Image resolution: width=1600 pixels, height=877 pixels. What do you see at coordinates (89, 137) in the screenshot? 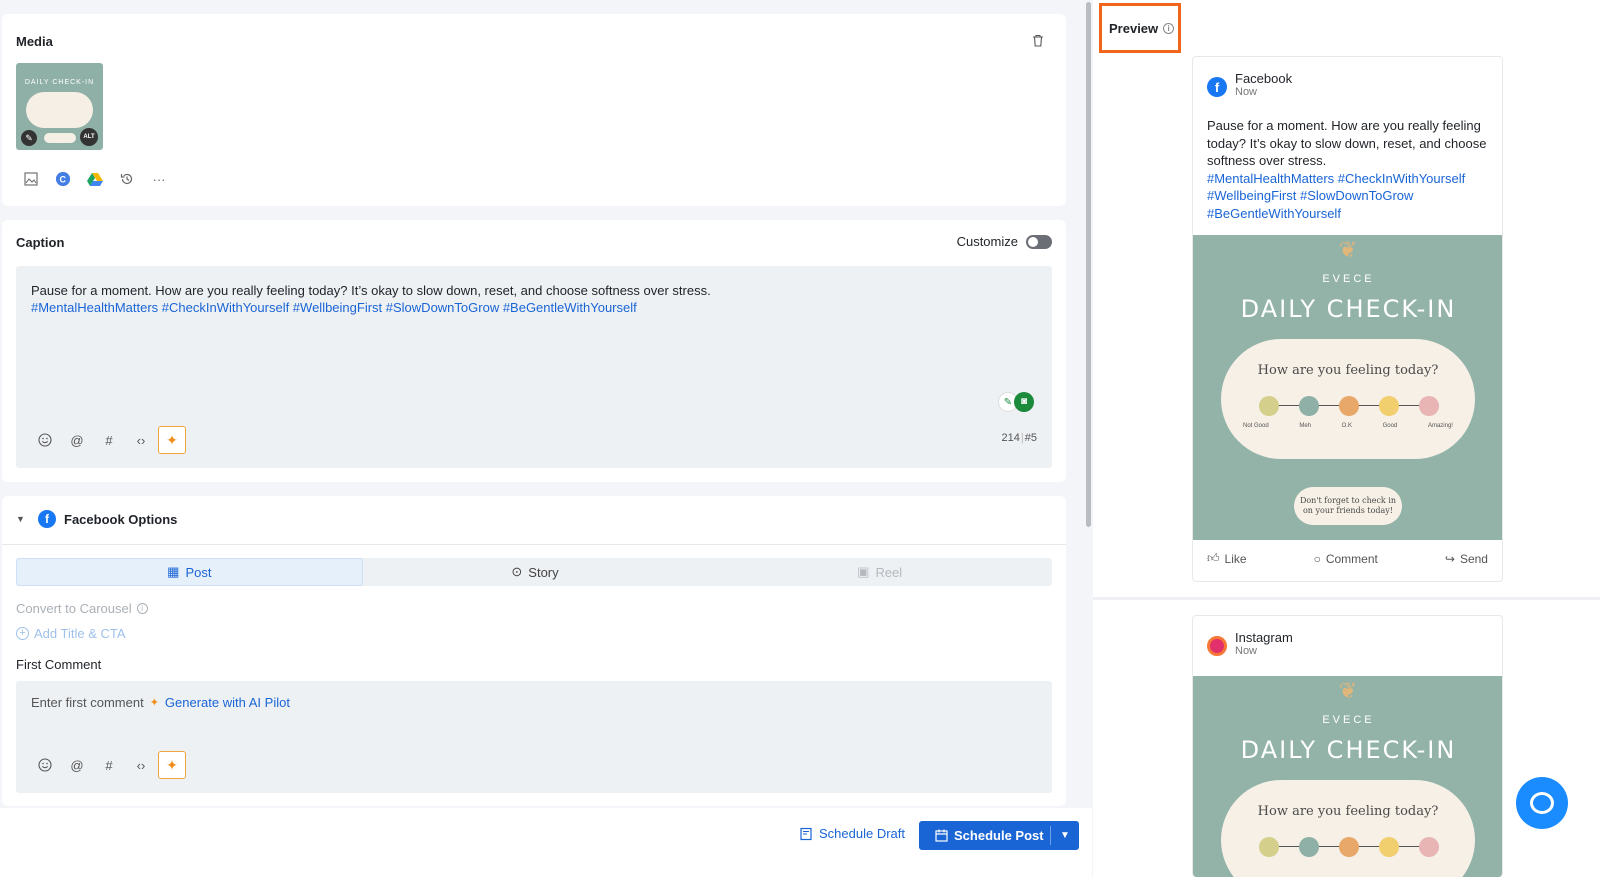
I see `alt-text-button: ALT` at bounding box center [89, 137].